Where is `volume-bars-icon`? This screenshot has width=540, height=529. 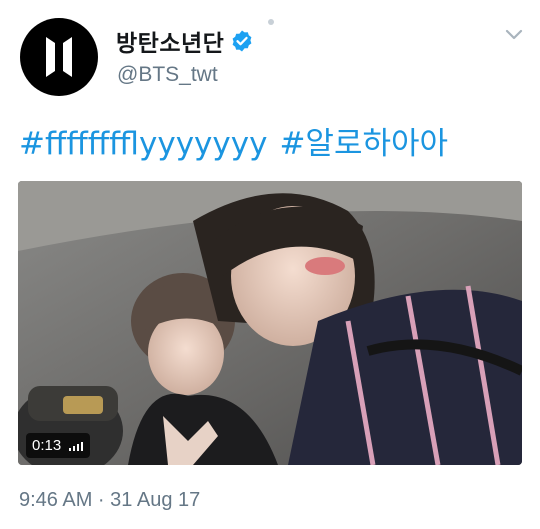 volume-bars-icon is located at coordinates (75, 446).